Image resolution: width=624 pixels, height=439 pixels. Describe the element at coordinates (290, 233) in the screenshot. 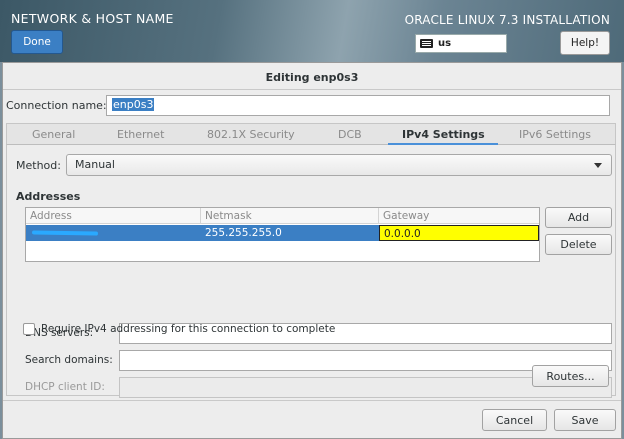

I see `netmask-cell: 255.255.255.0` at that location.